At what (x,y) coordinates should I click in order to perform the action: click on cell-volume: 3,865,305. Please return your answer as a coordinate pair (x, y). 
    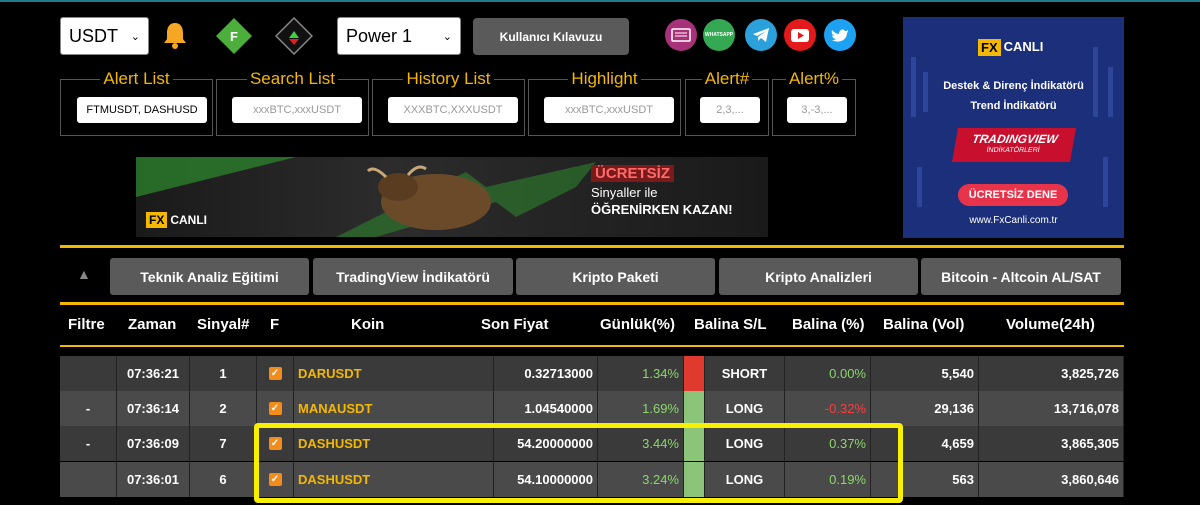
    Looking at the image, I should click on (1051, 443).